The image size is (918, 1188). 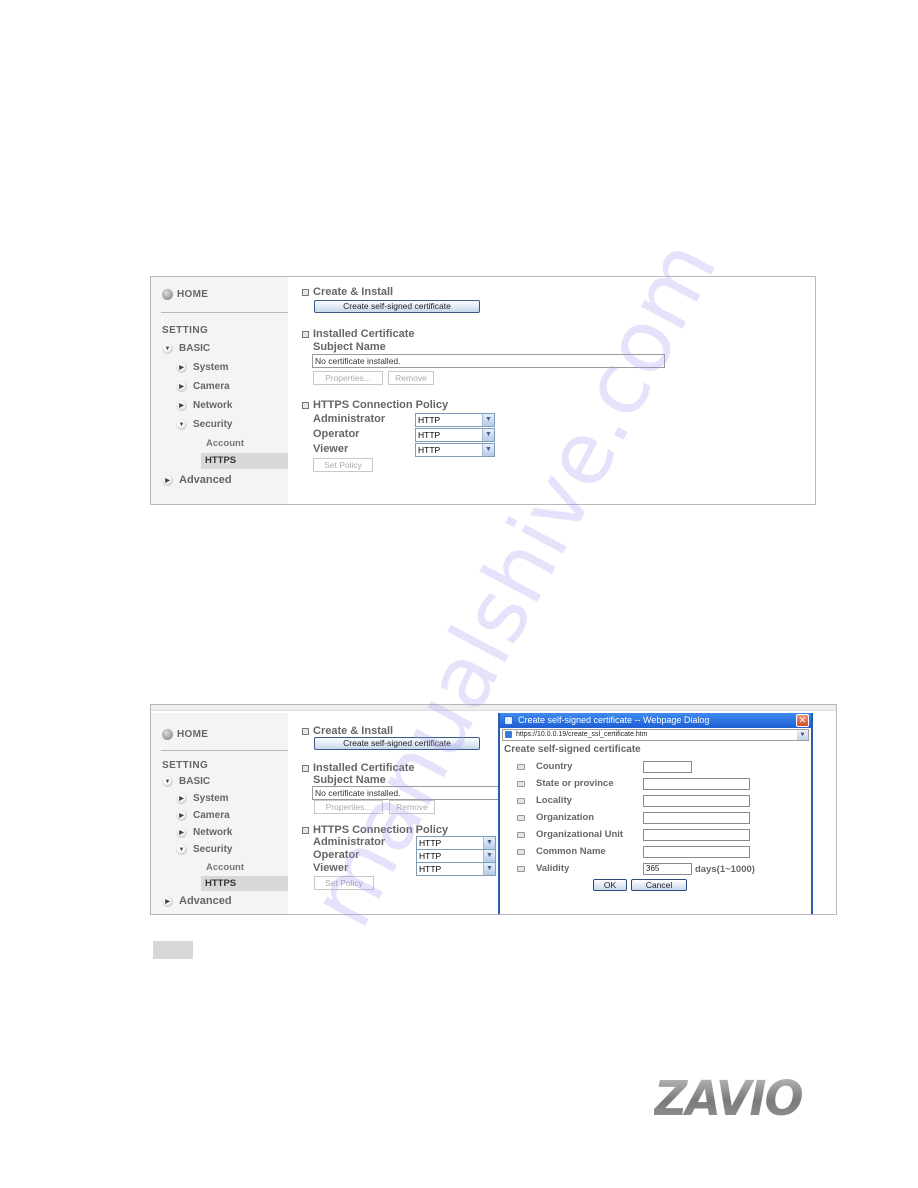 I want to click on ok-button: OK, so click(x=610, y=885).